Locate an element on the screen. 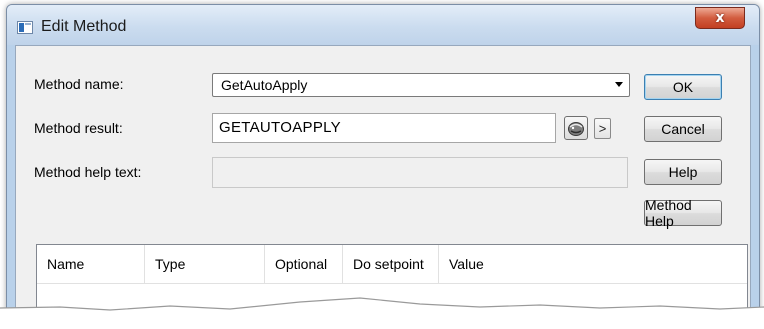 The height and width of the screenshot is (329, 764). help-button: Help is located at coordinates (683, 172).